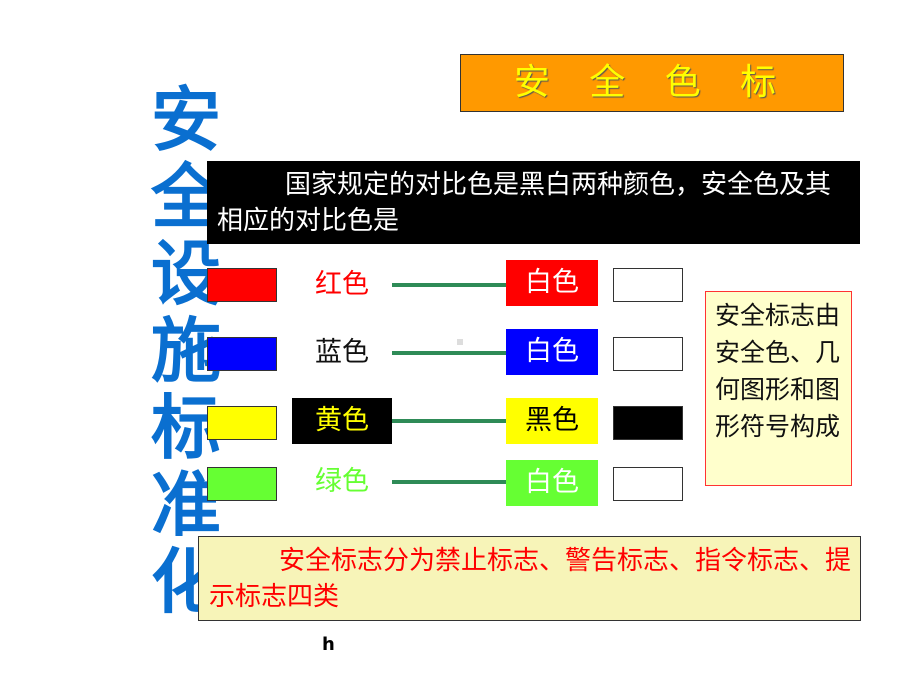 This screenshot has height=690, width=920. Describe the element at coordinates (529, 578) in the screenshot. I see `bottom-text-box: 安全标志分为禁止标志、警告标志、指令标志、提示标志四类` at that location.